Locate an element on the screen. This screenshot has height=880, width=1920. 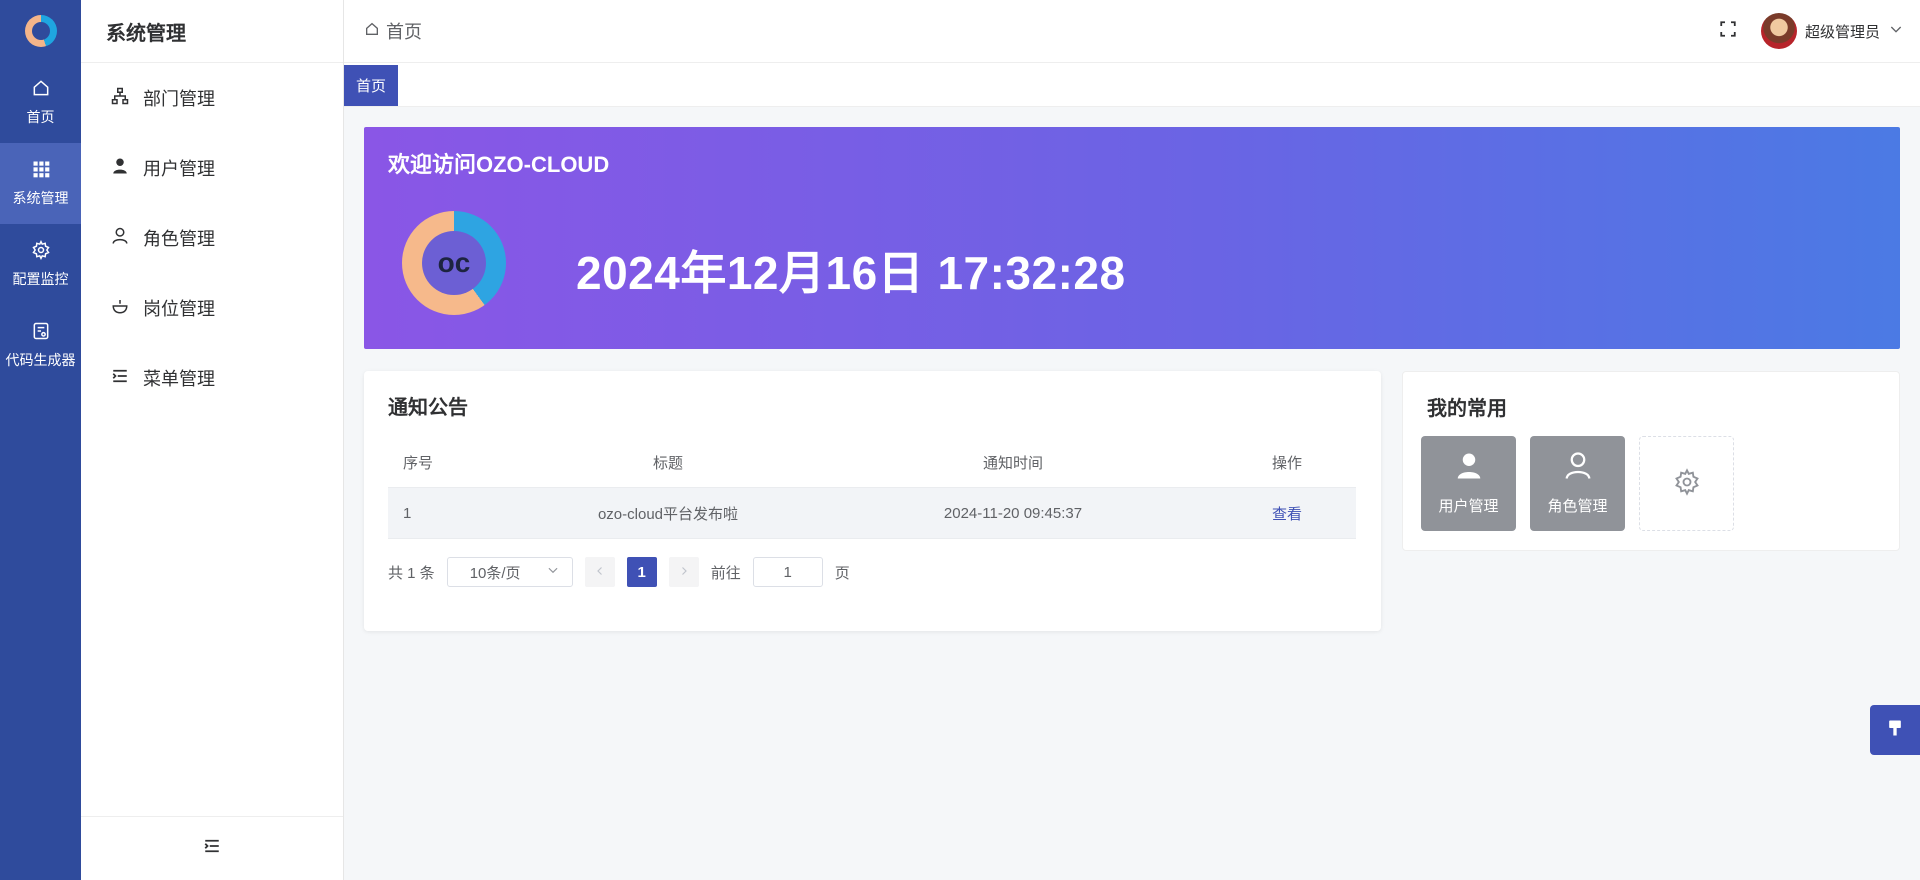
grid-icon is located at coordinates (41, 170).